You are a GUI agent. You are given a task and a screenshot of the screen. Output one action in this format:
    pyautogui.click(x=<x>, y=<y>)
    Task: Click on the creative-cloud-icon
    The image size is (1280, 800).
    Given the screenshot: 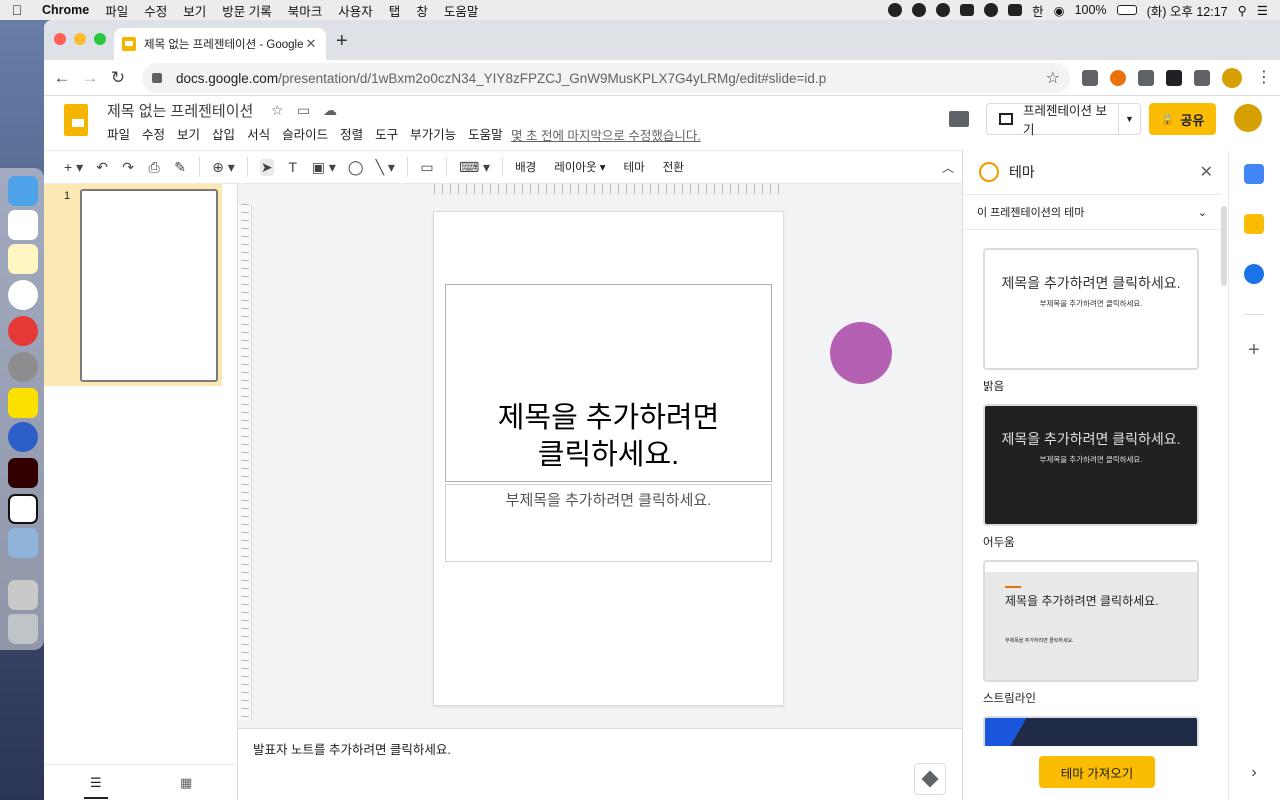 What is the action you would take?
    pyautogui.click(x=919, y=10)
    